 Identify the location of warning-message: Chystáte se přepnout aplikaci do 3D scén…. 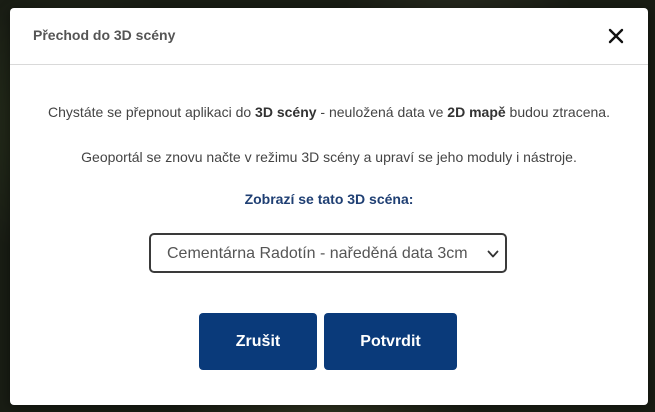
(329, 112).